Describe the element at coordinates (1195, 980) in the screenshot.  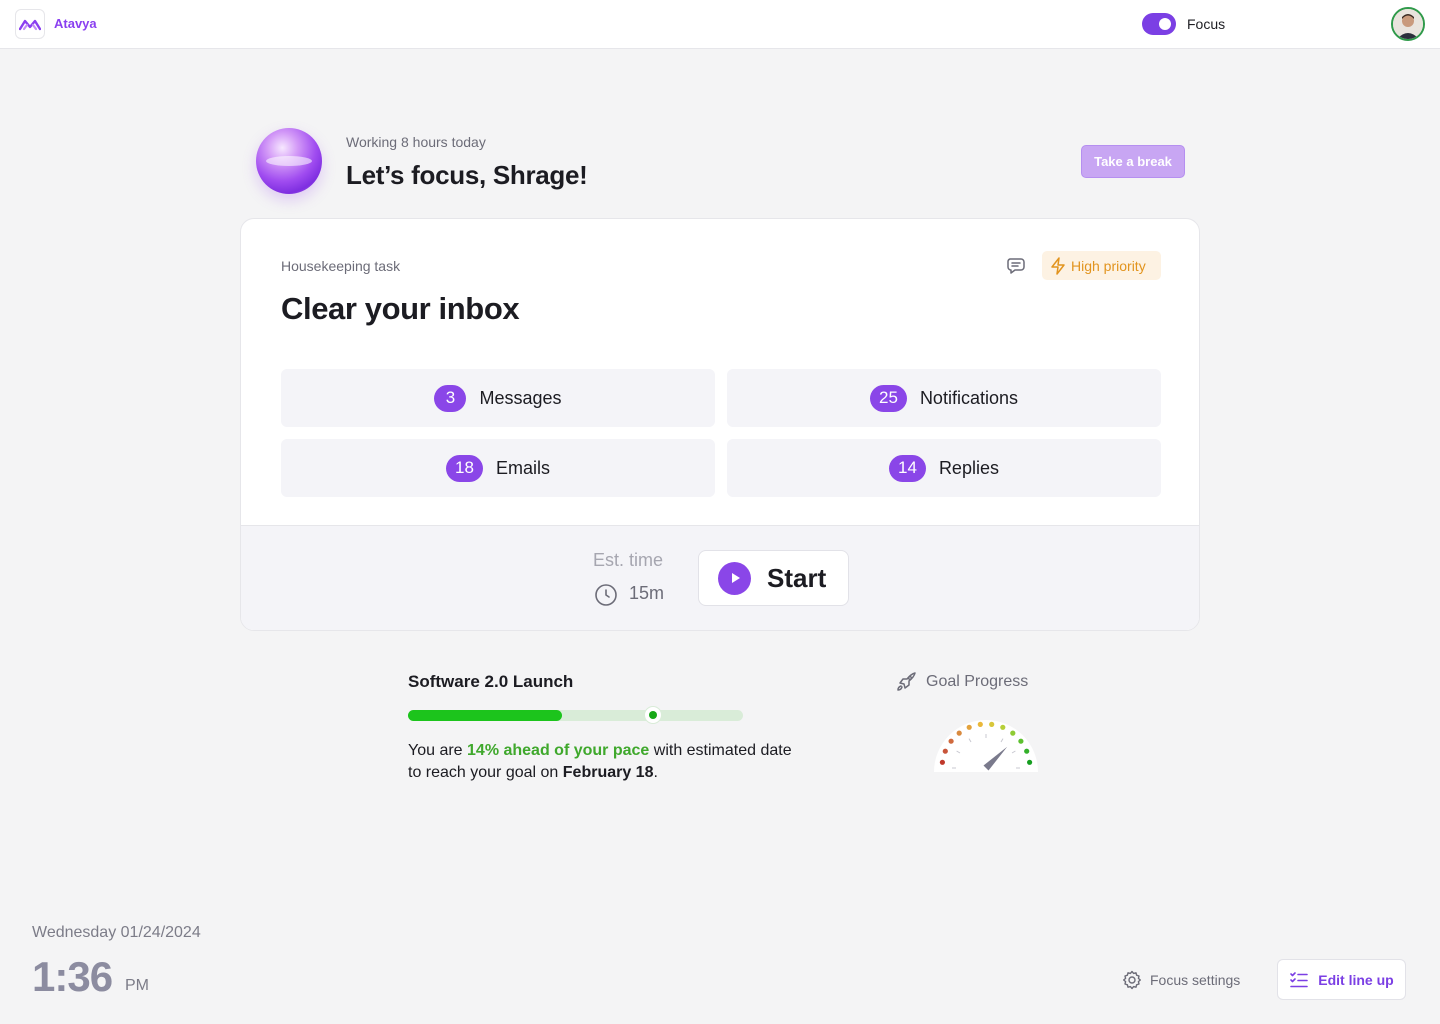
I see `focus-settings-label: Focus settings` at that location.